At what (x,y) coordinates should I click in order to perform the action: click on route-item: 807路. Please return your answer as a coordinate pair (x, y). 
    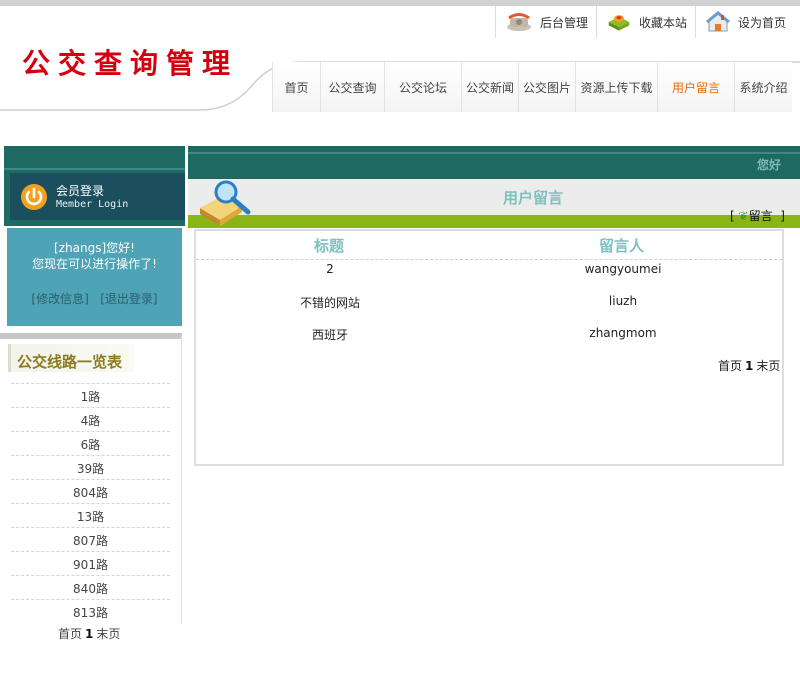
    Looking at the image, I should click on (90, 539).